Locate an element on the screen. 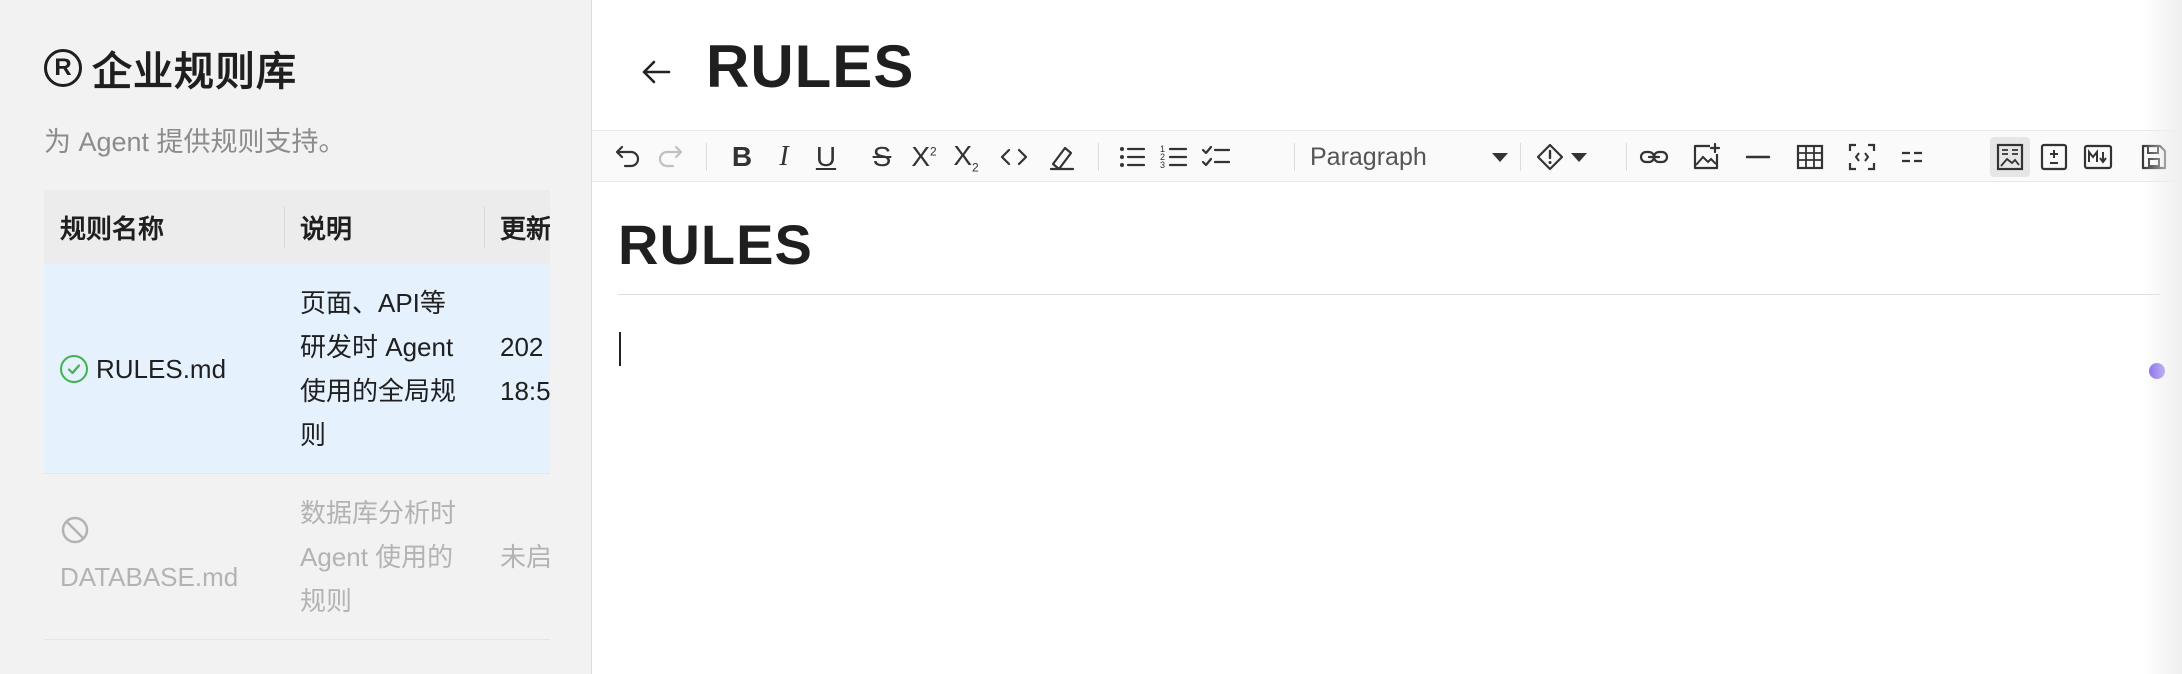  page-break-button is located at coordinates (1914, 157).